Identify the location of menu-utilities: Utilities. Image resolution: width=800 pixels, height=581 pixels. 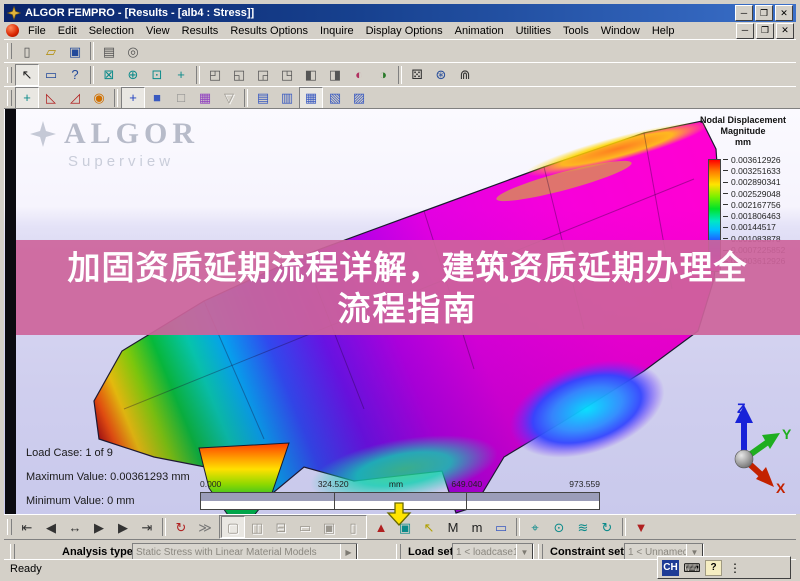
(533, 31).